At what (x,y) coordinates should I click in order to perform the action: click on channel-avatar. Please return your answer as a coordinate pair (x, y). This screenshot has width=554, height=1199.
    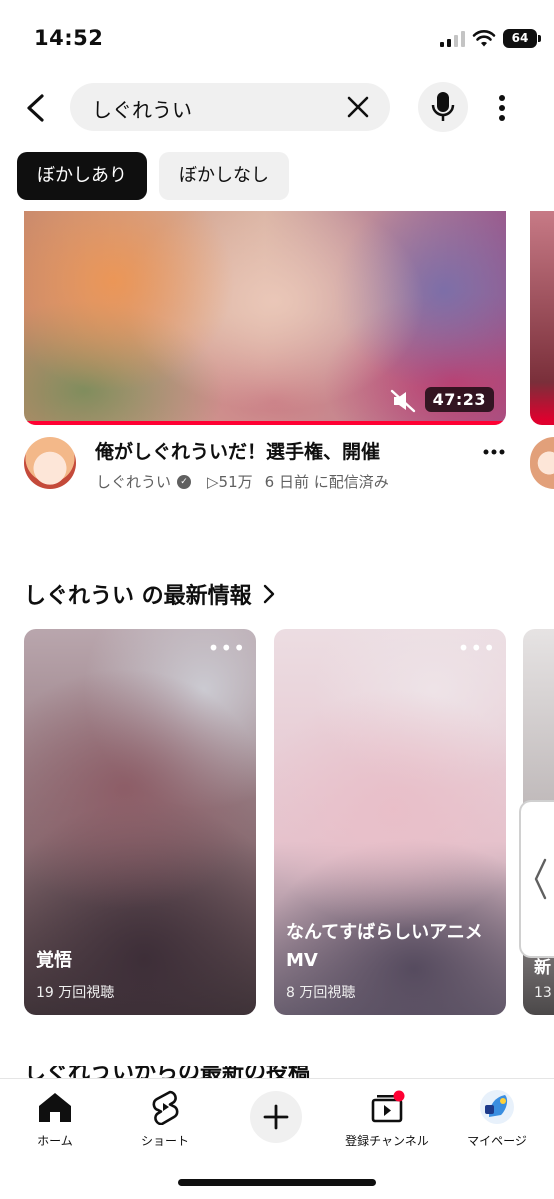
    Looking at the image, I should click on (50, 463).